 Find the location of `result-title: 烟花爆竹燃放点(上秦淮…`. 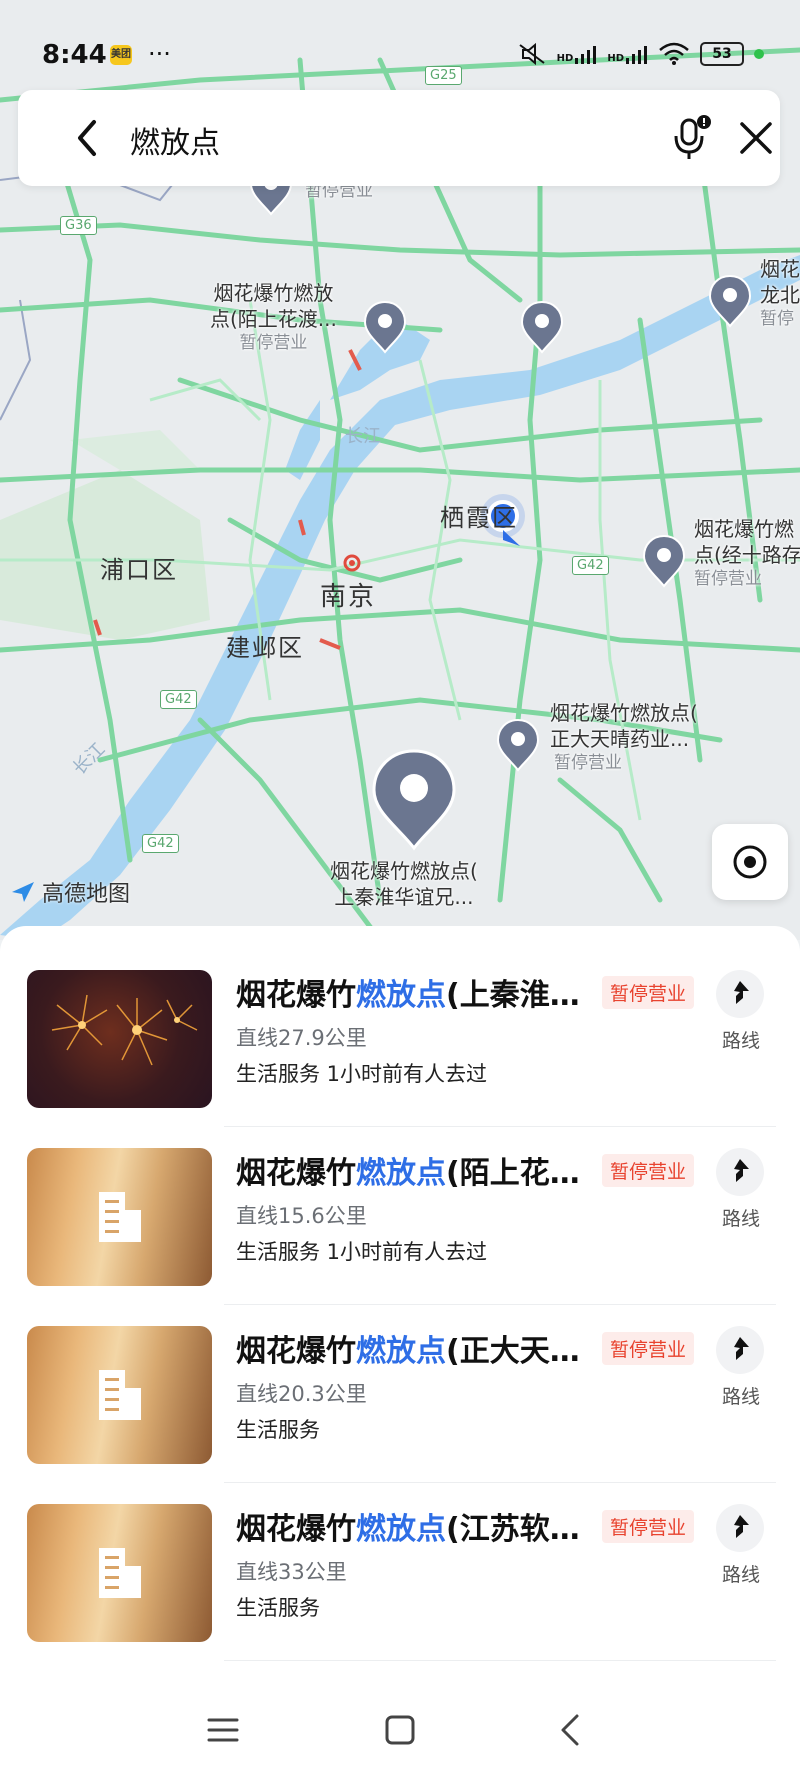

result-title: 烟花爆竹燃放点(上秦淮… is located at coordinates (408, 992).